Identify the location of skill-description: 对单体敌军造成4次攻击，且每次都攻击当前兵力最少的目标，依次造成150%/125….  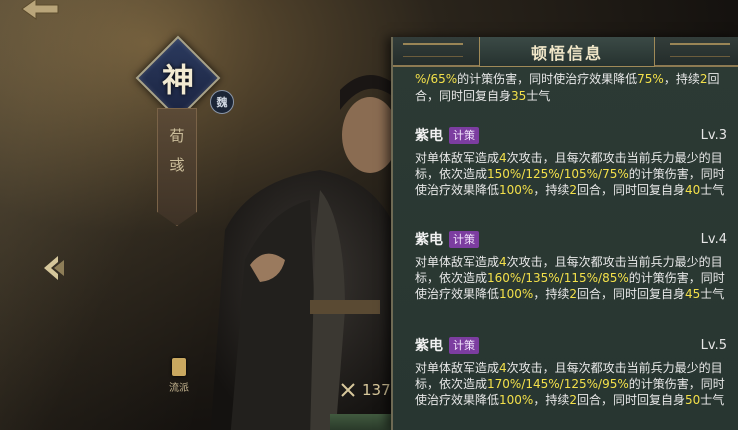
(570, 174).